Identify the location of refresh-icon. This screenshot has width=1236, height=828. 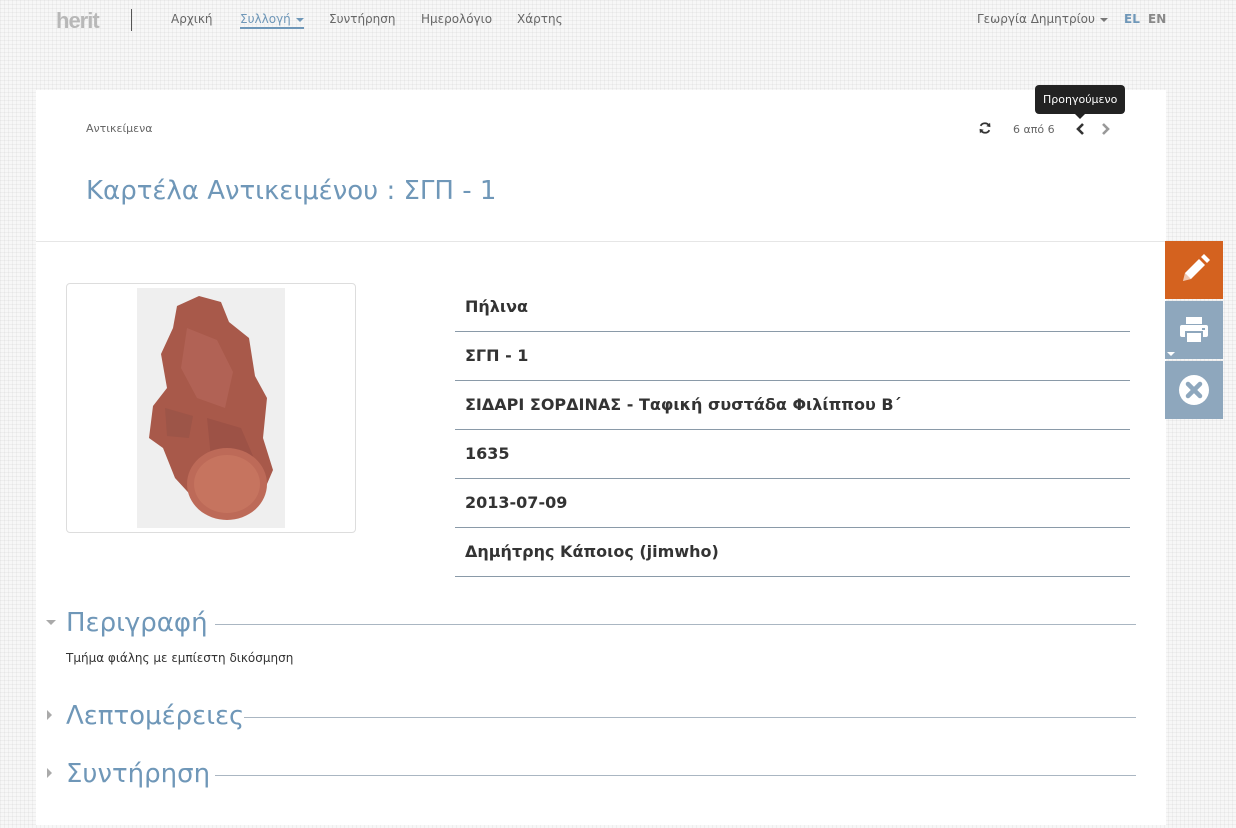
(985, 128).